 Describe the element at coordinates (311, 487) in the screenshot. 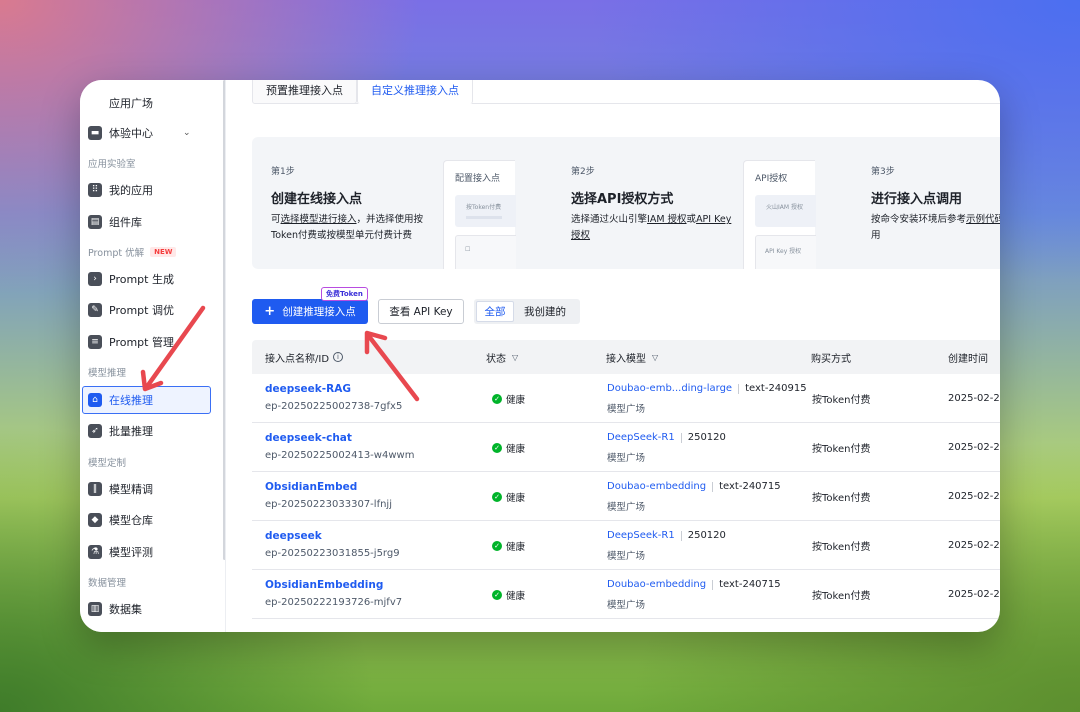

I see `endpoint-name-link: ObsidianEmbed` at that location.